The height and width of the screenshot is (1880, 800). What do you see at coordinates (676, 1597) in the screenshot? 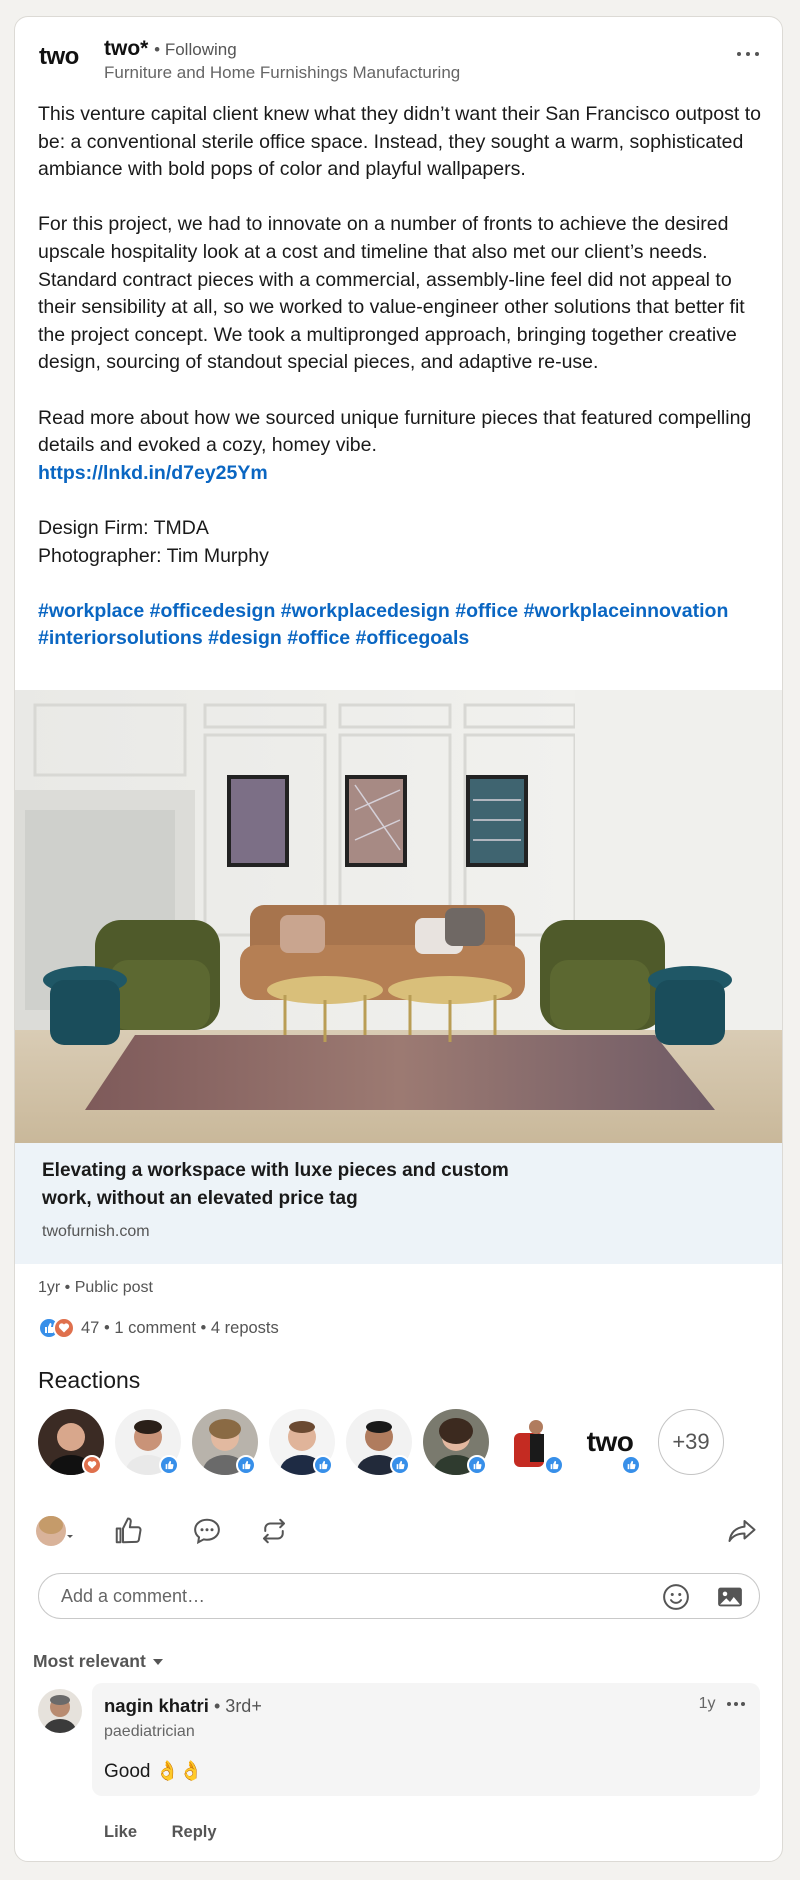
I see `emoji-icon` at bounding box center [676, 1597].